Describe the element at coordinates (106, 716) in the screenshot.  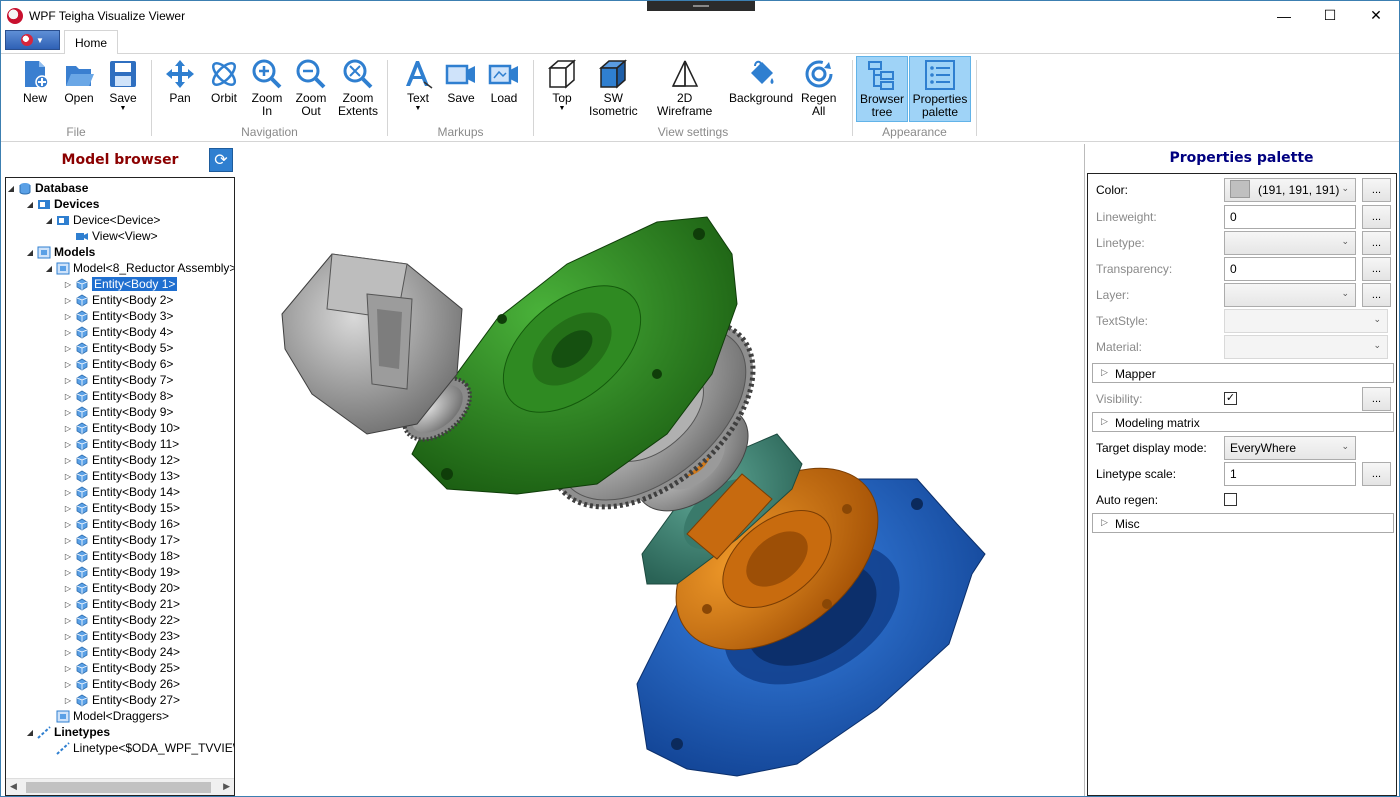
I see `tree-item: Model<Draggers>` at that location.